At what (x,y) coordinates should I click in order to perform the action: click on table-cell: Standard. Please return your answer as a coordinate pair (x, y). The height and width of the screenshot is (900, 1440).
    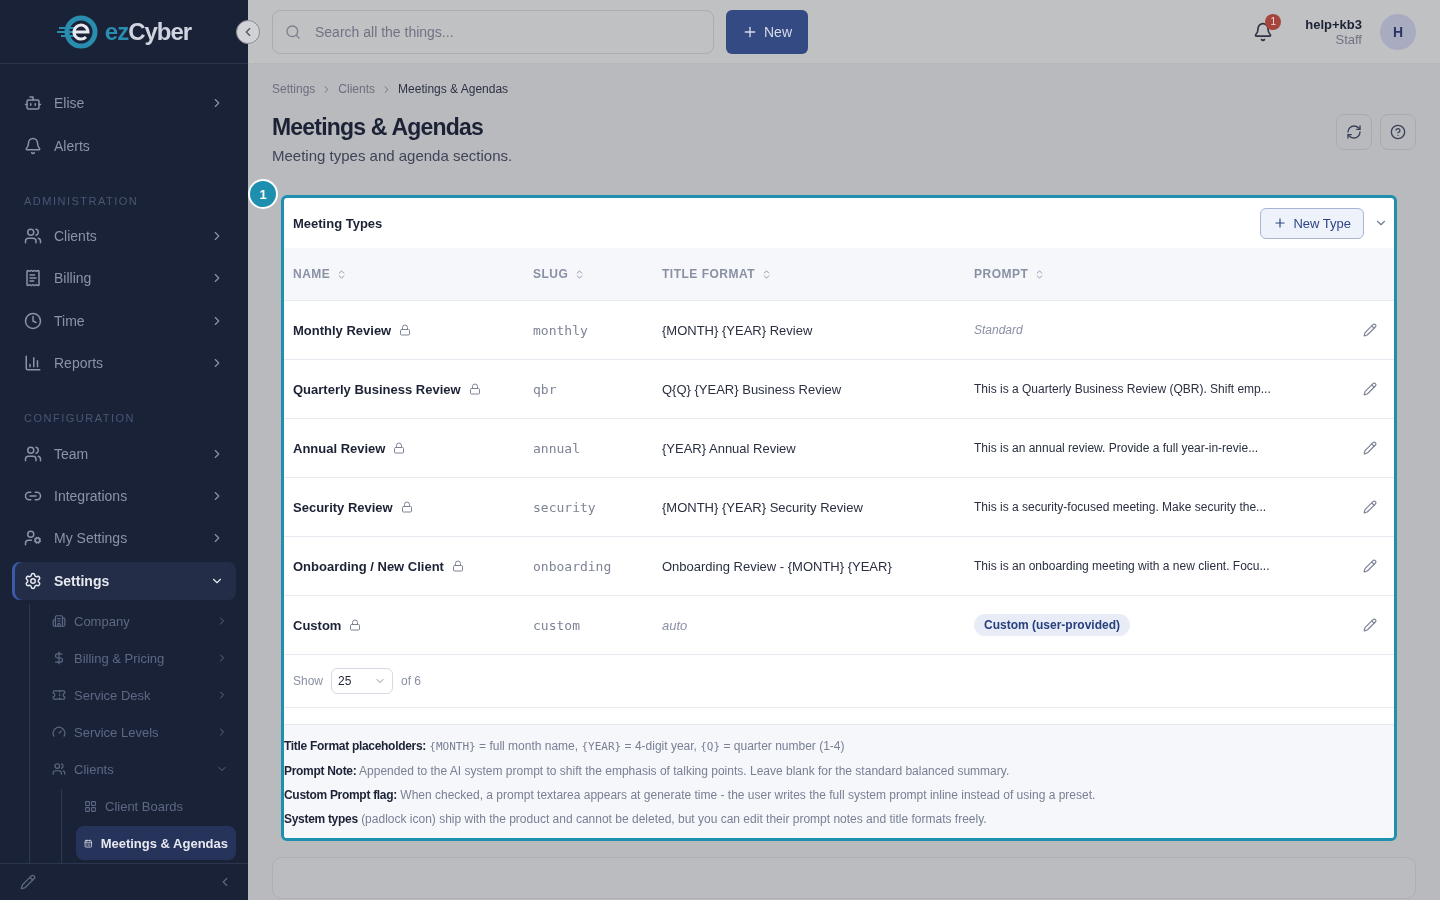
    Looking at the image, I should click on (1159, 330).